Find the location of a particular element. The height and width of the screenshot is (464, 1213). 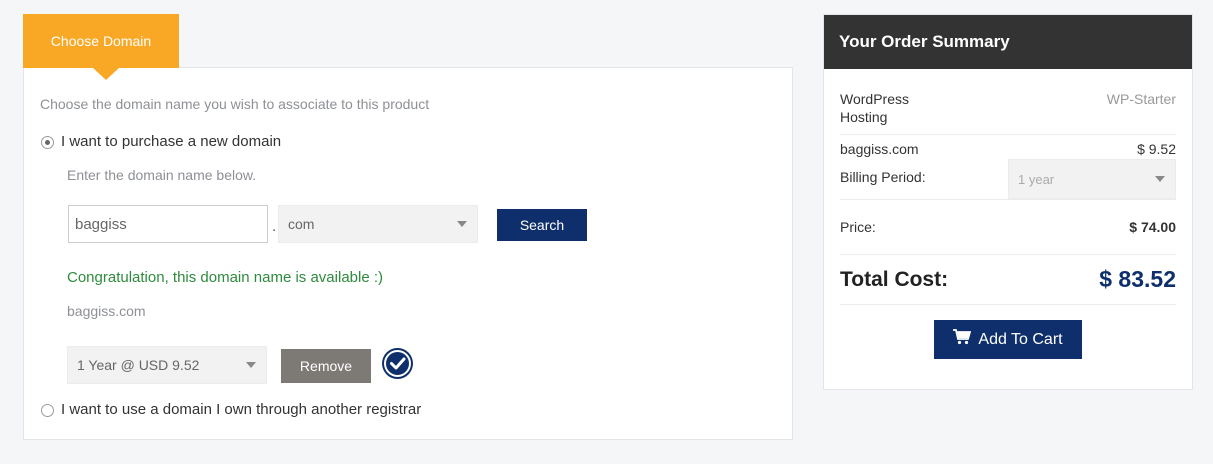

checkmark-circle-icon is located at coordinates (397, 363).